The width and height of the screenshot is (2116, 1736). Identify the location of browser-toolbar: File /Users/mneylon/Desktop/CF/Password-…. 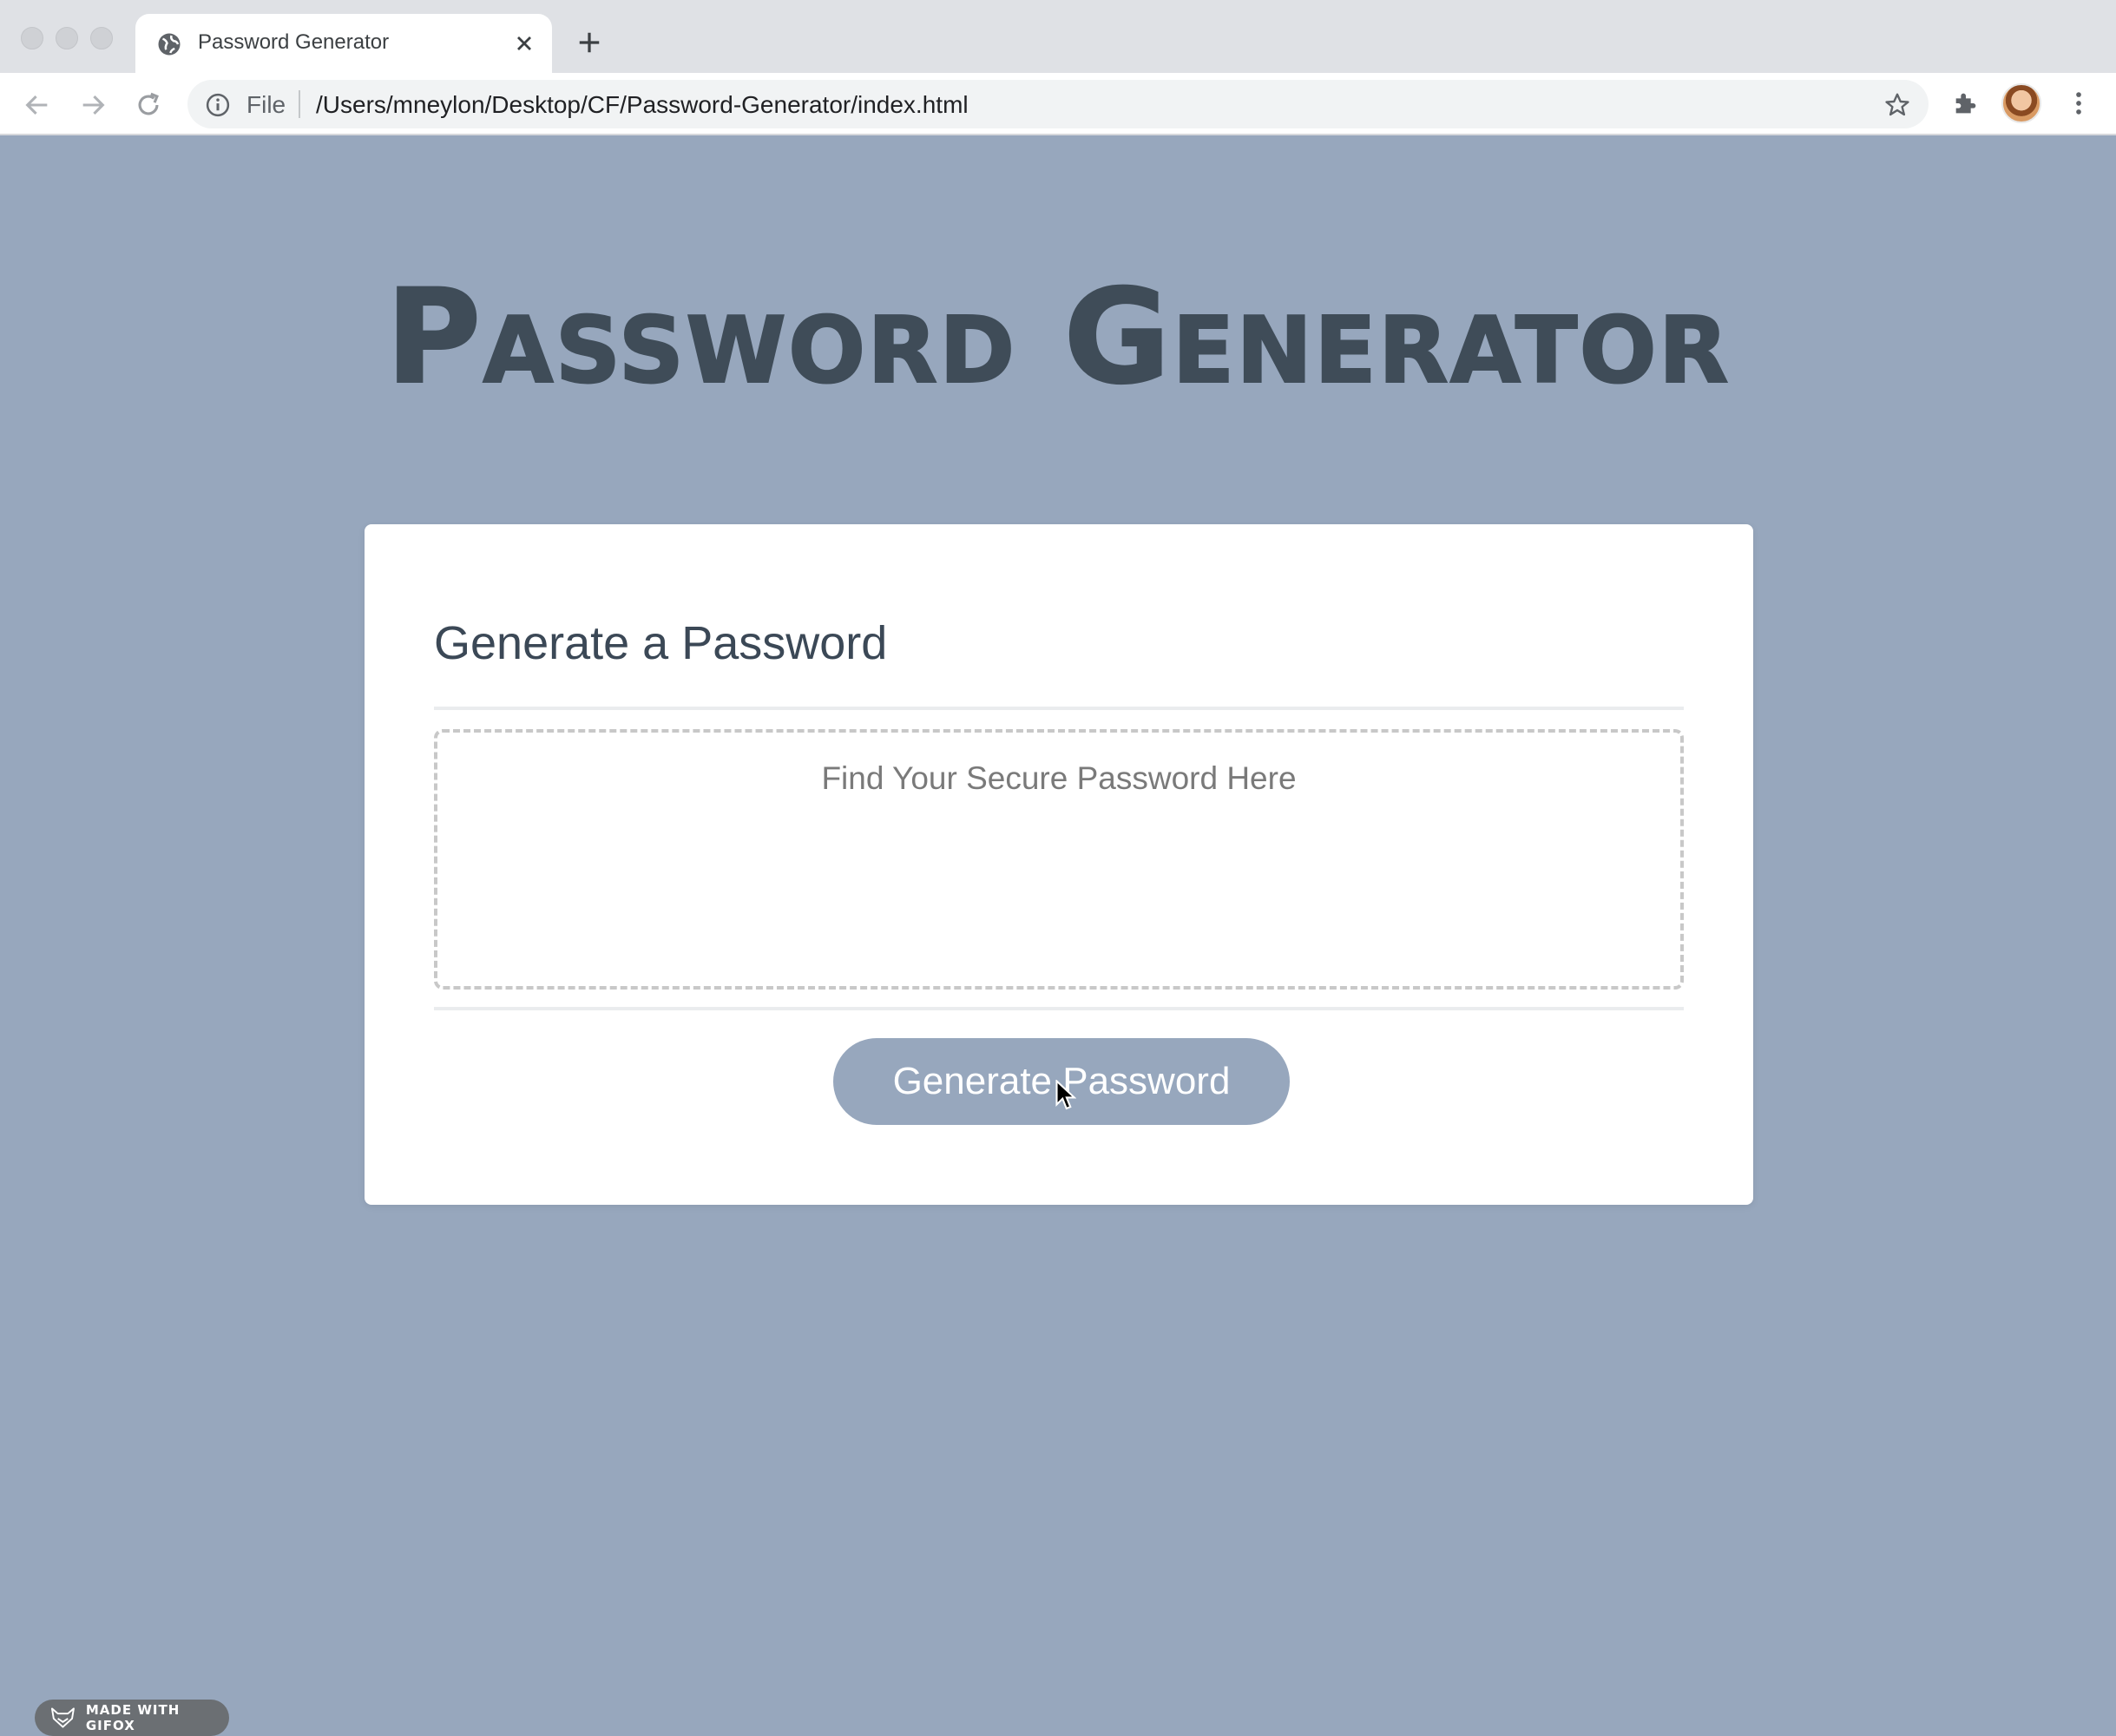
(1058, 104).